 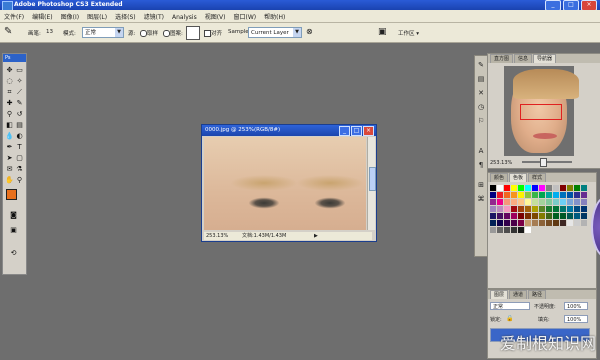 What do you see at coordinates (11, 194) in the screenshot?
I see `foreground-color-swatch` at bounding box center [11, 194].